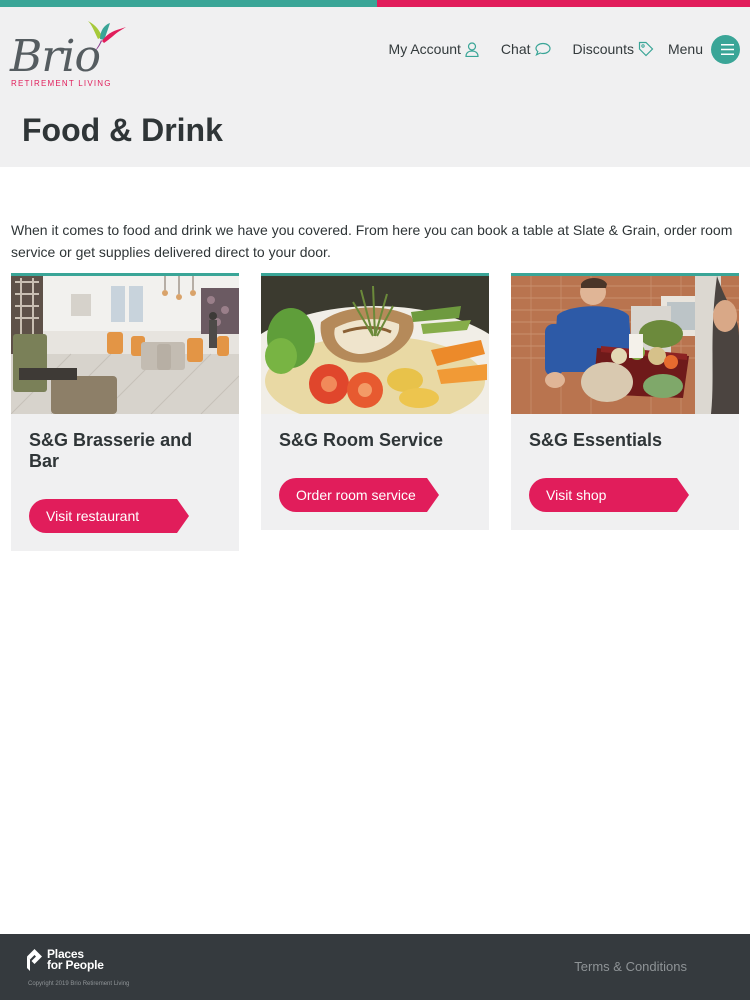  What do you see at coordinates (361, 440) in the screenshot?
I see `card-title: S&G Room Service` at bounding box center [361, 440].